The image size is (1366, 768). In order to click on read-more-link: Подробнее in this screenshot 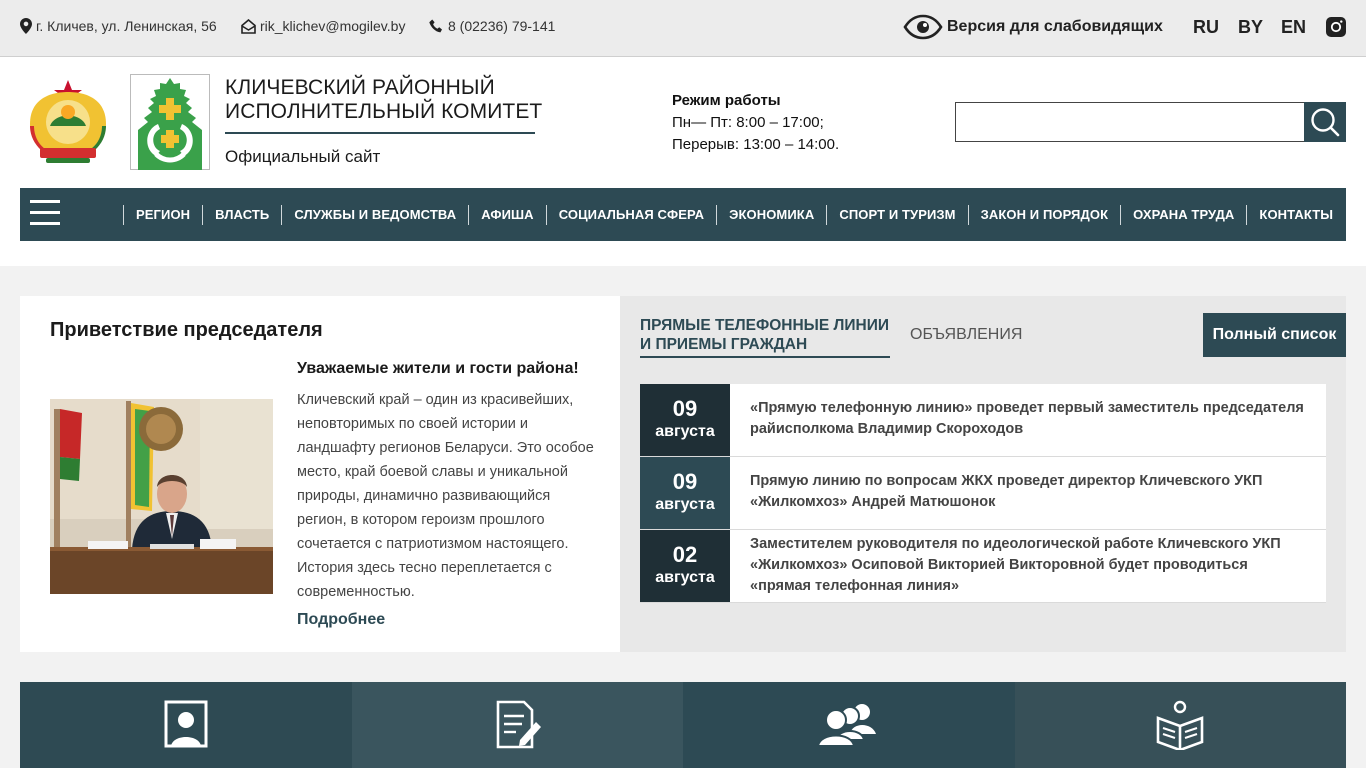, I will do `click(341, 620)`.